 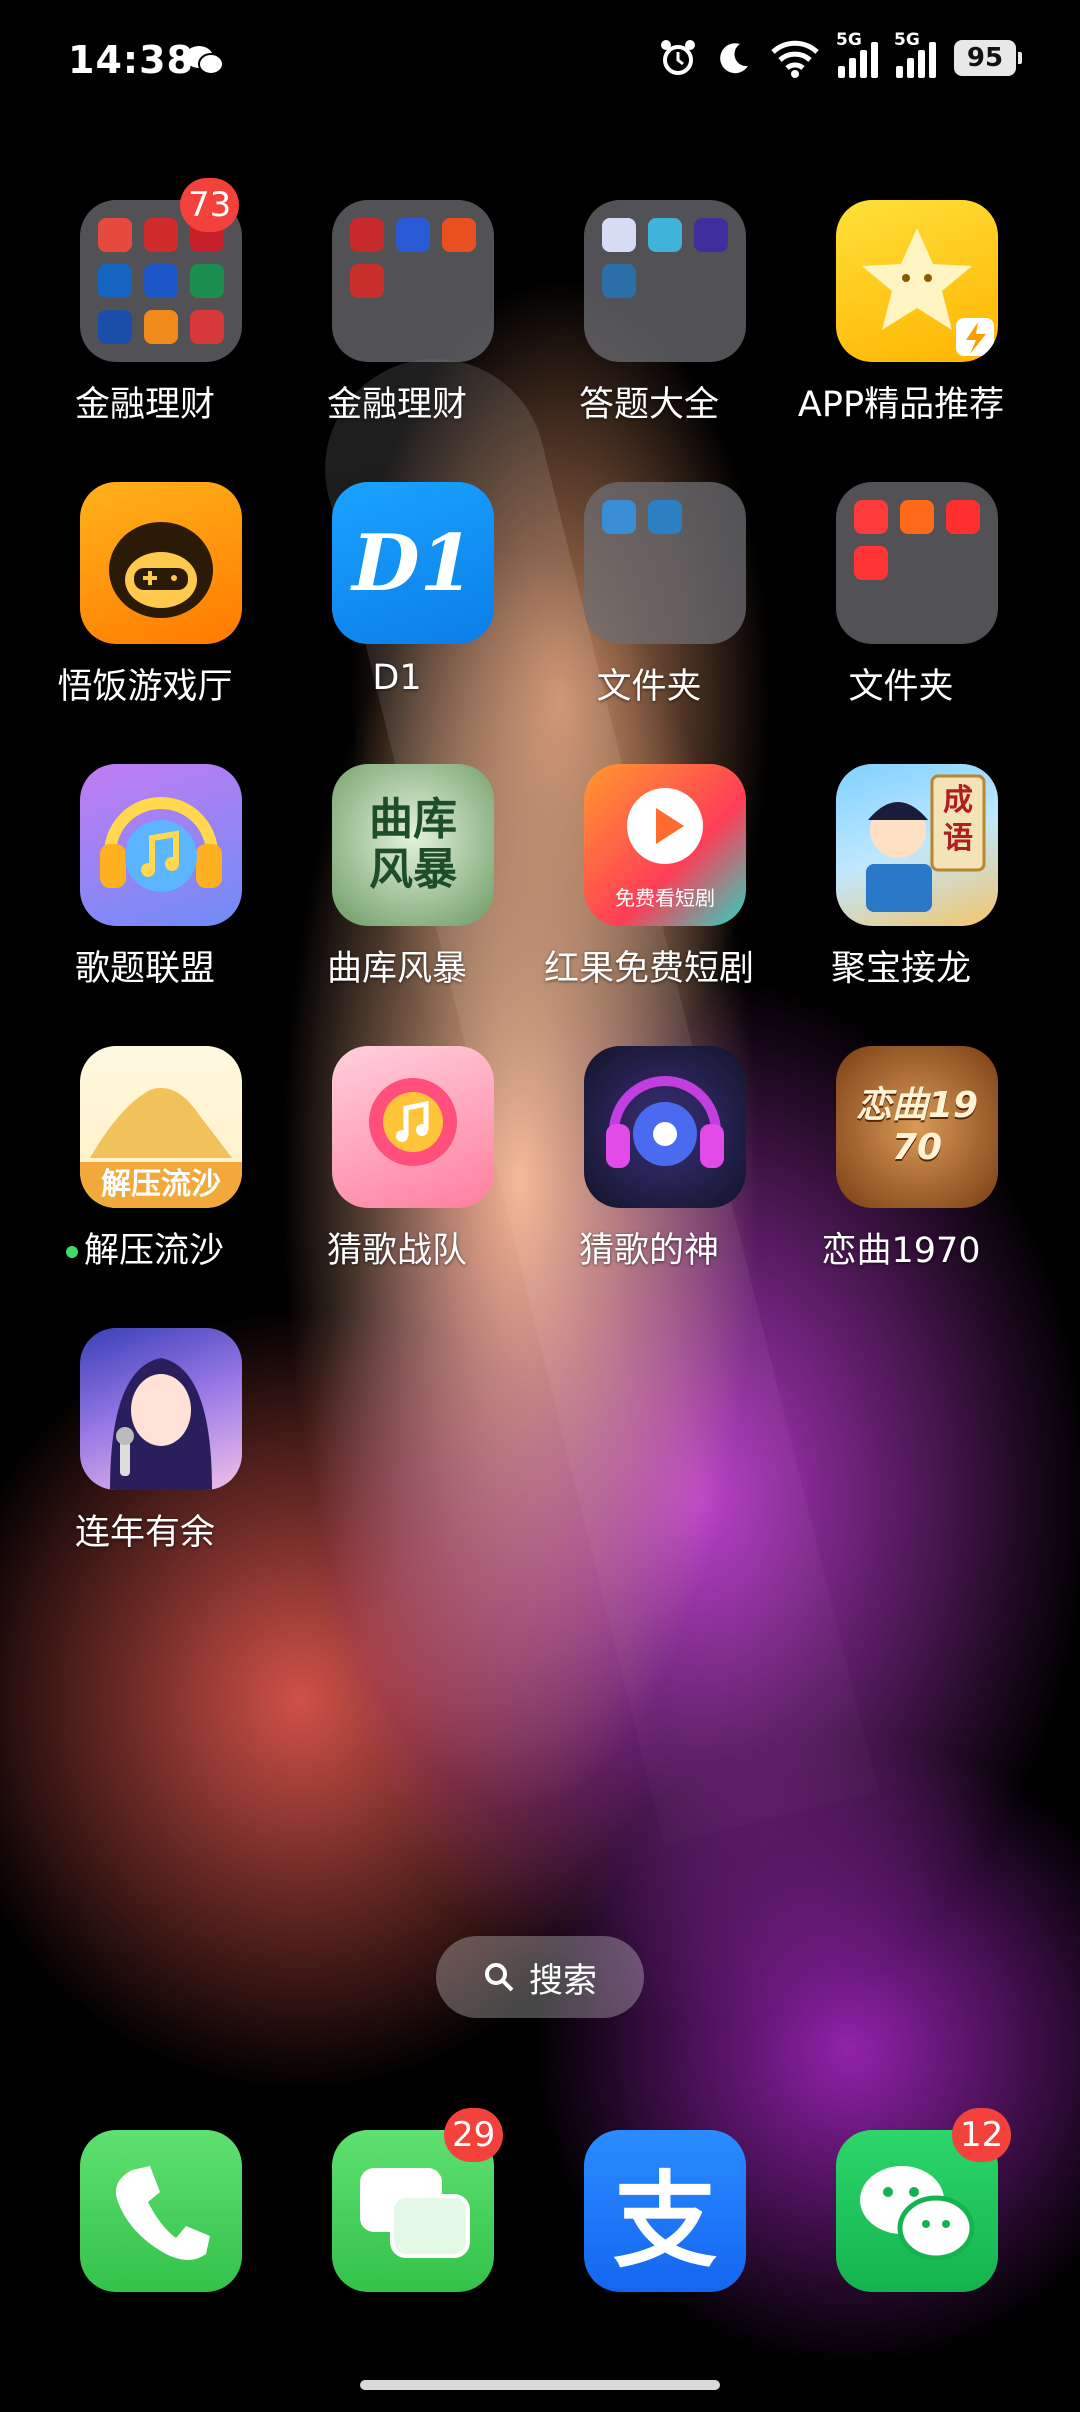 What do you see at coordinates (563, 1980) in the screenshot?
I see `search-label: 搜索` at bounding box center [563, 1980].